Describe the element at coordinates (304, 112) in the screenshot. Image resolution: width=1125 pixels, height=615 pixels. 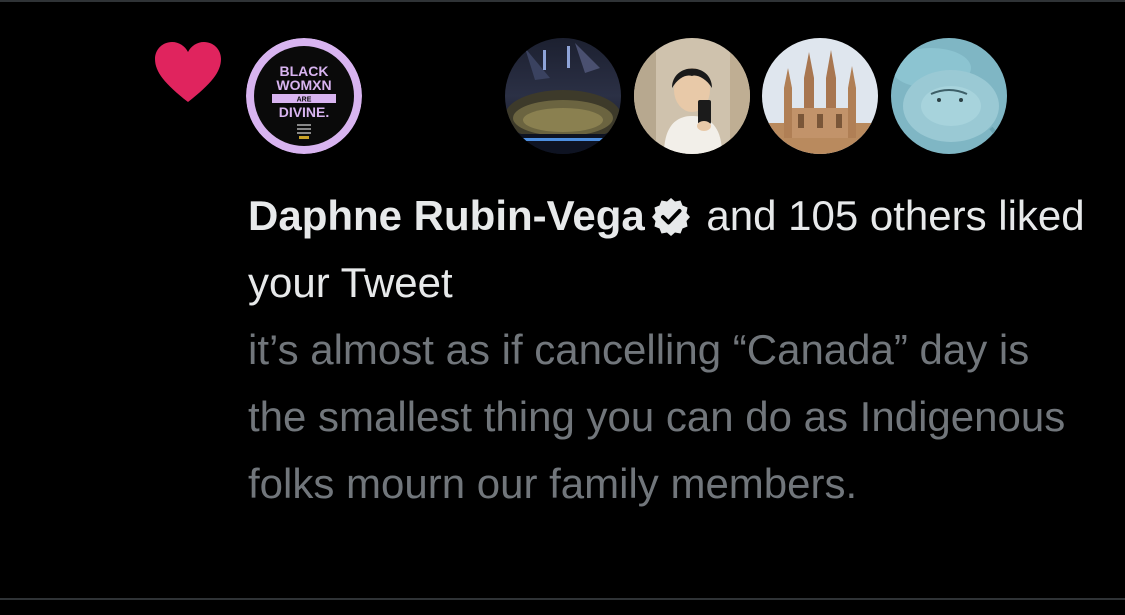
I see `avatar-text-line: DIVINE.` at that location.